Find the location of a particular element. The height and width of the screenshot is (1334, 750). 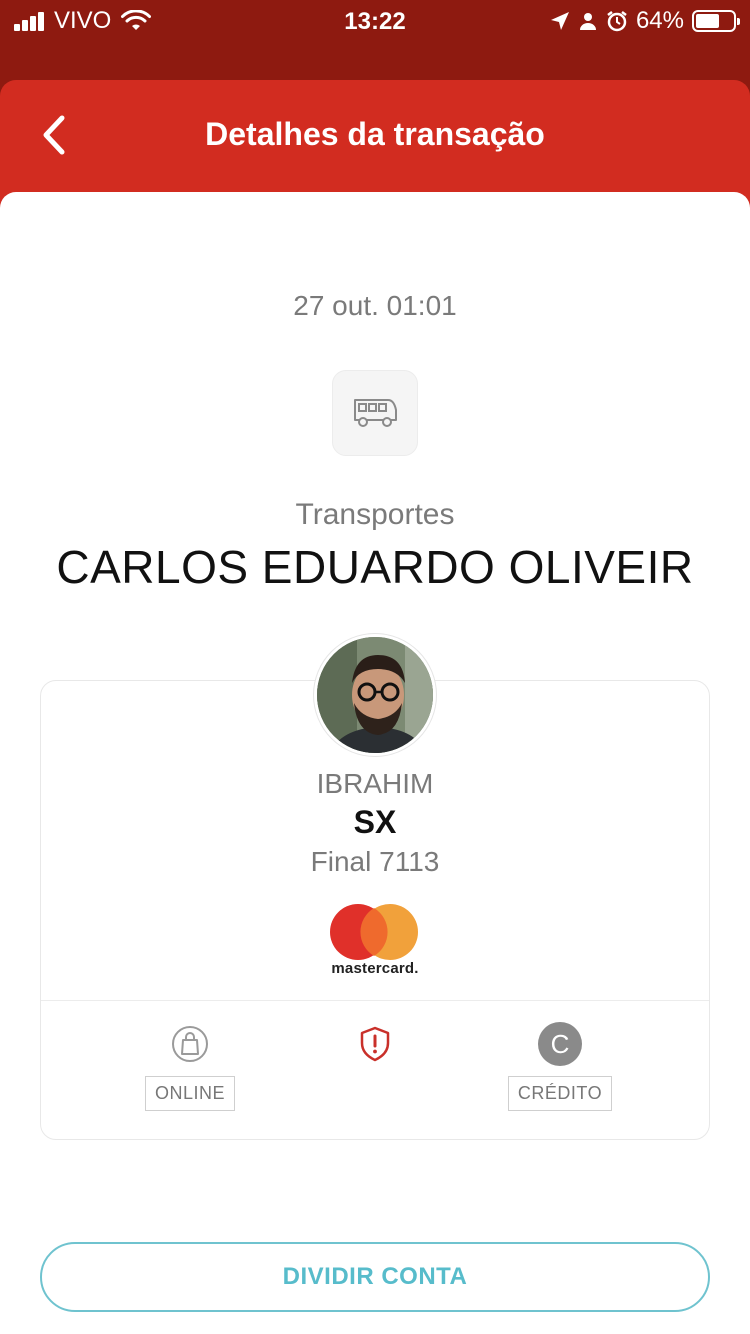

avatar is located at coordinates (375, 695).